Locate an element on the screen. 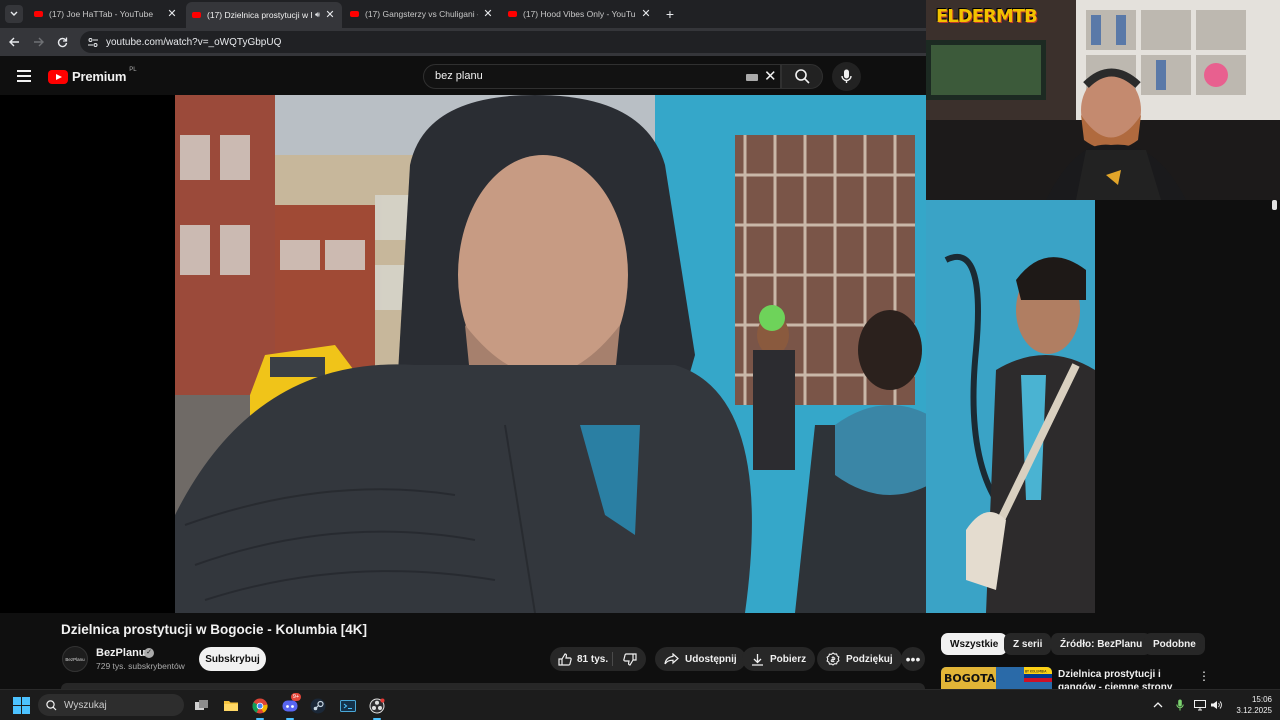 The width and height of the screenshot is (1280, 720). more-vertical-icon: ⋮ is located at coordinates (1204, 676).